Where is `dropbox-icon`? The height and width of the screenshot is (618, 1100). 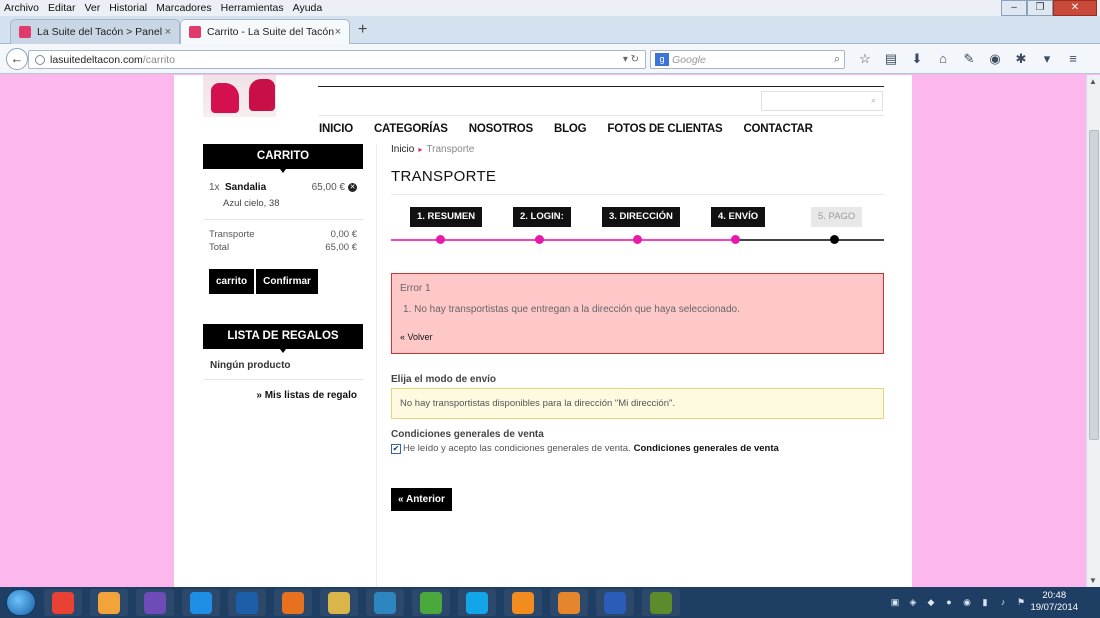 dropbox-icon is located at coordinates (201, 602).